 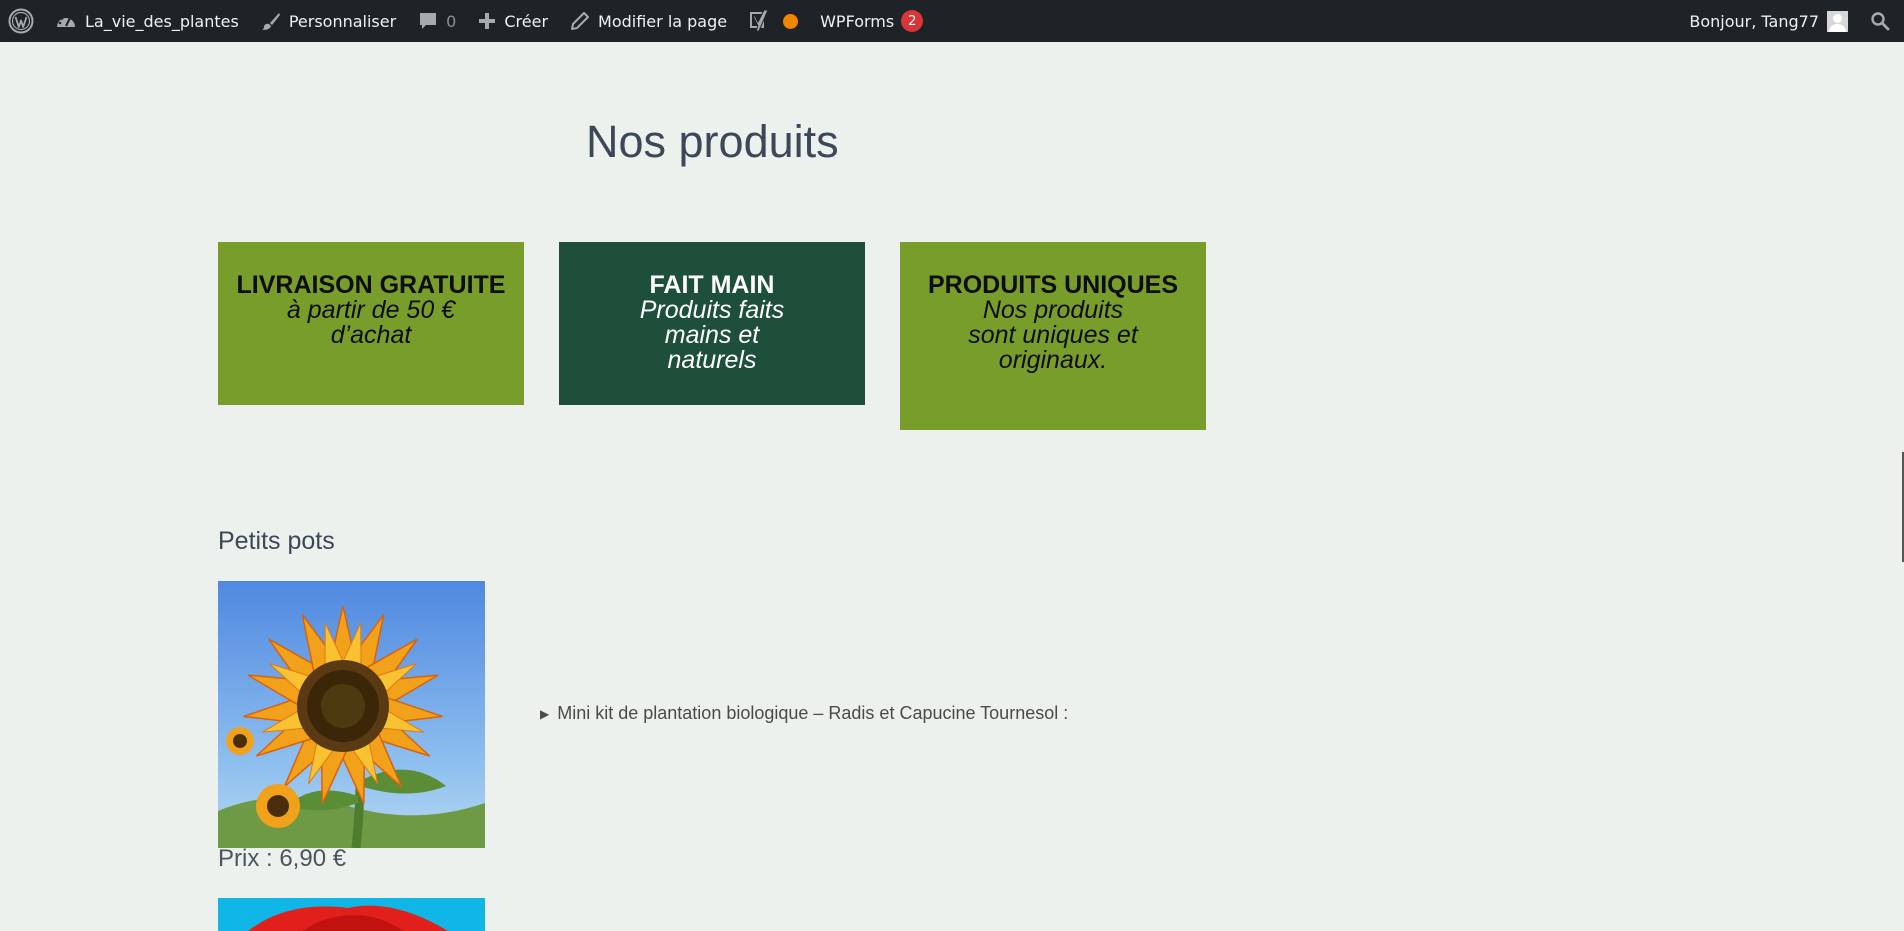 I want to click on search-button, so click(x=1881, y=21).